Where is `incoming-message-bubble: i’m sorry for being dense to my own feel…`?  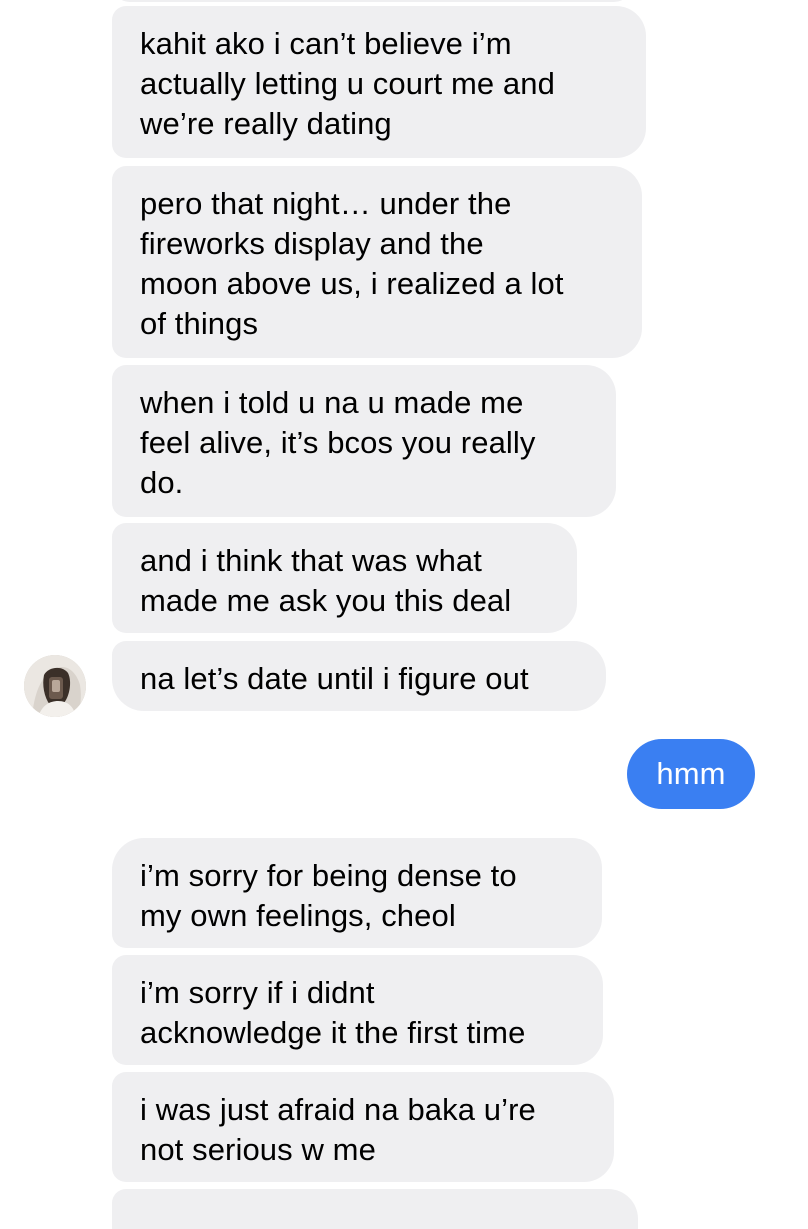
incoming-message-bubble: i’m sorry for being dense to my own feel… is located at coordinates (357, 893).